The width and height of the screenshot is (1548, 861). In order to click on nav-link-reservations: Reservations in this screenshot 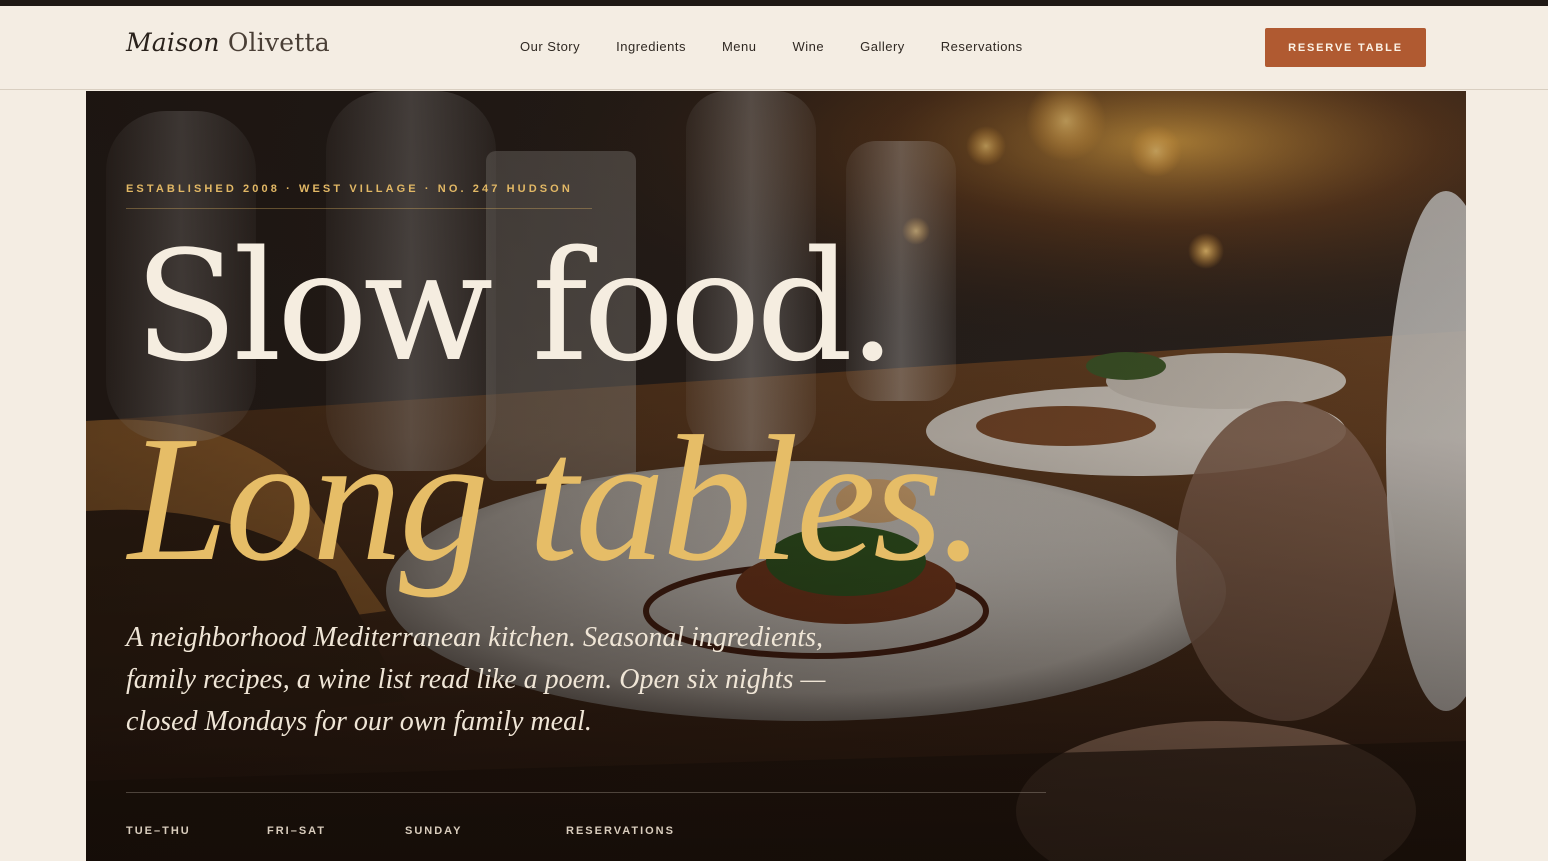, I will do `click(982, 46)`.